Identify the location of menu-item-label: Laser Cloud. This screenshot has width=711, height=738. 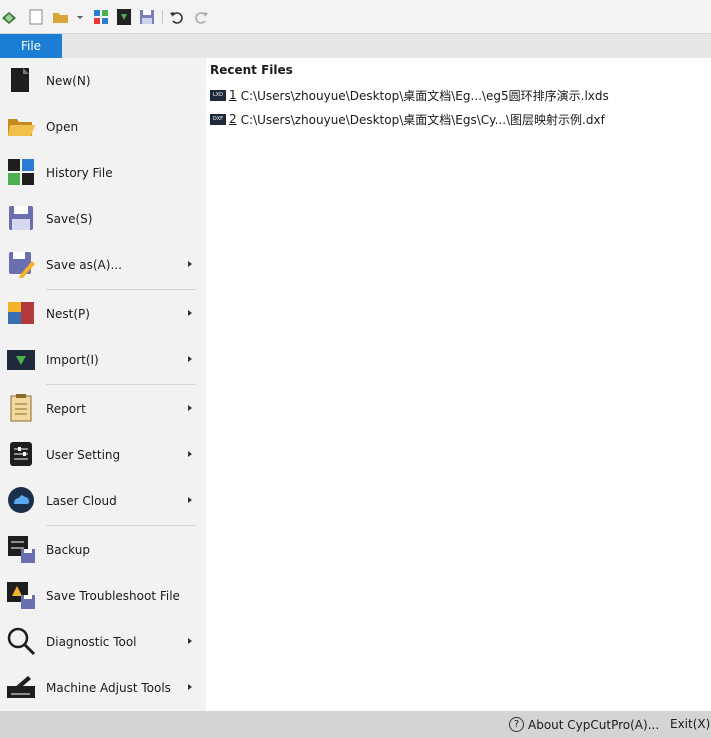
(81, 501).